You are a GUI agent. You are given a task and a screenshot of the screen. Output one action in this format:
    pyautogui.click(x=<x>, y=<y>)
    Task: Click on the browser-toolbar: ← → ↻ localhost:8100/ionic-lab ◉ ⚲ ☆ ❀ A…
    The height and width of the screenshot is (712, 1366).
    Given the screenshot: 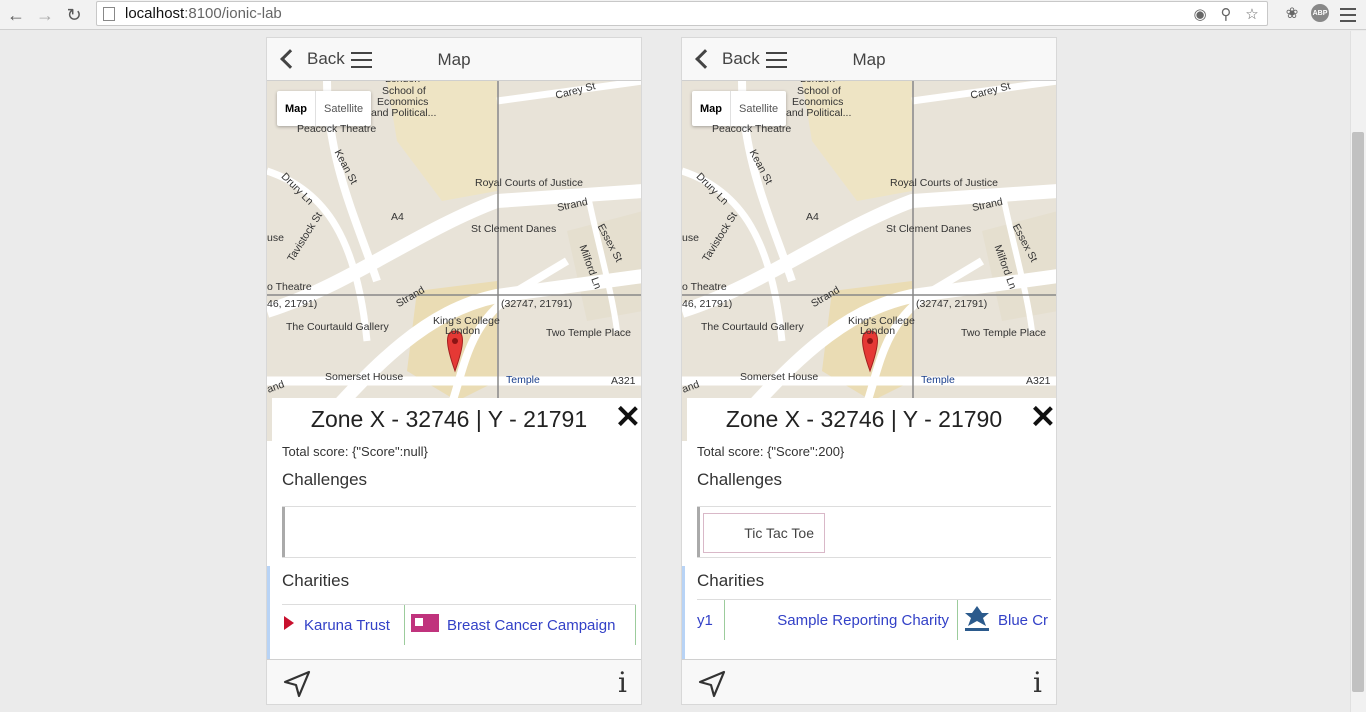 What is the action you would take?
    pyautogui.click(x=683, y=15)
    